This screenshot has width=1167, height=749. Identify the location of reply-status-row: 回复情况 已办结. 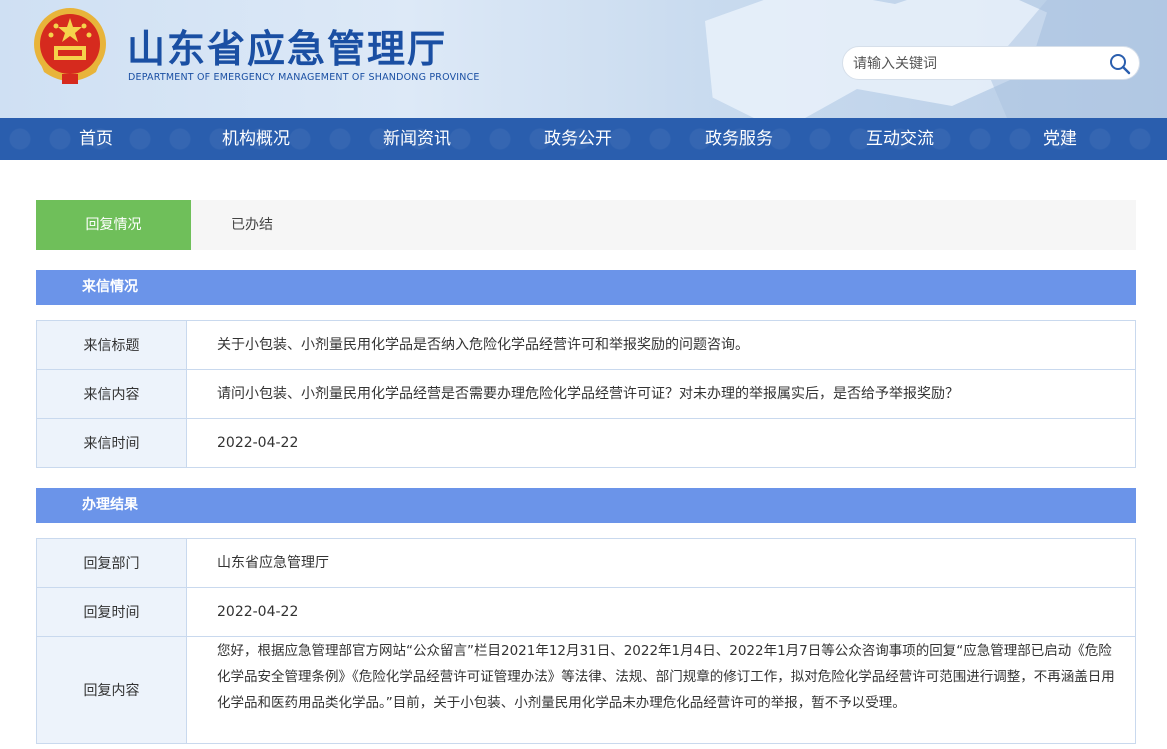
(586, 225).